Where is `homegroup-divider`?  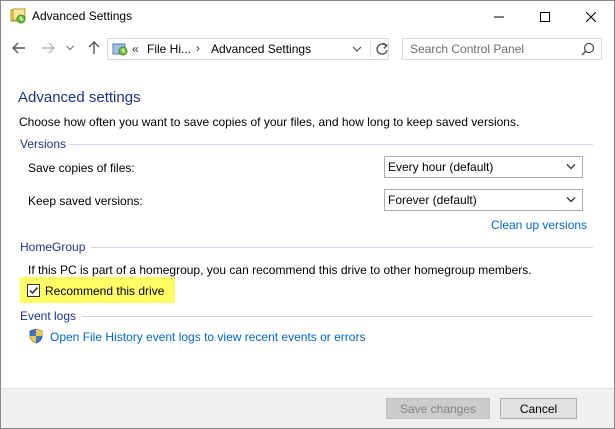
homegroup-divider is located at coordinates (342, 247).